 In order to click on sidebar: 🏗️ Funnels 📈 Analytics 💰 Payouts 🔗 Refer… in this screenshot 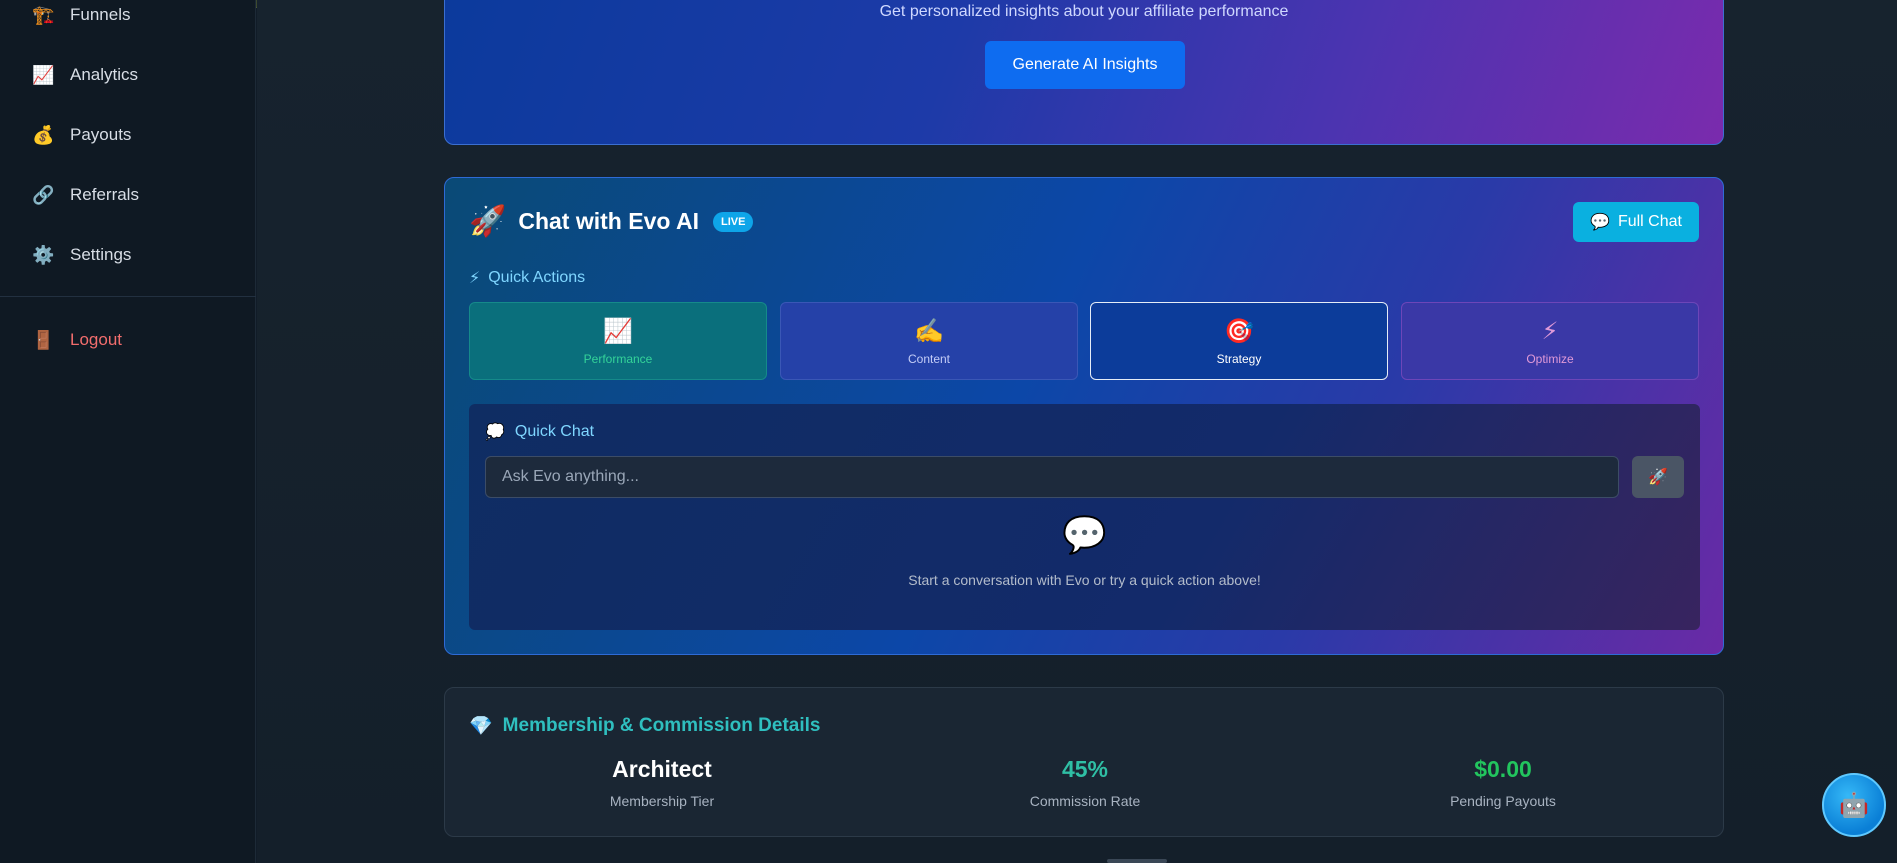, I will do `click(128, 431)`.